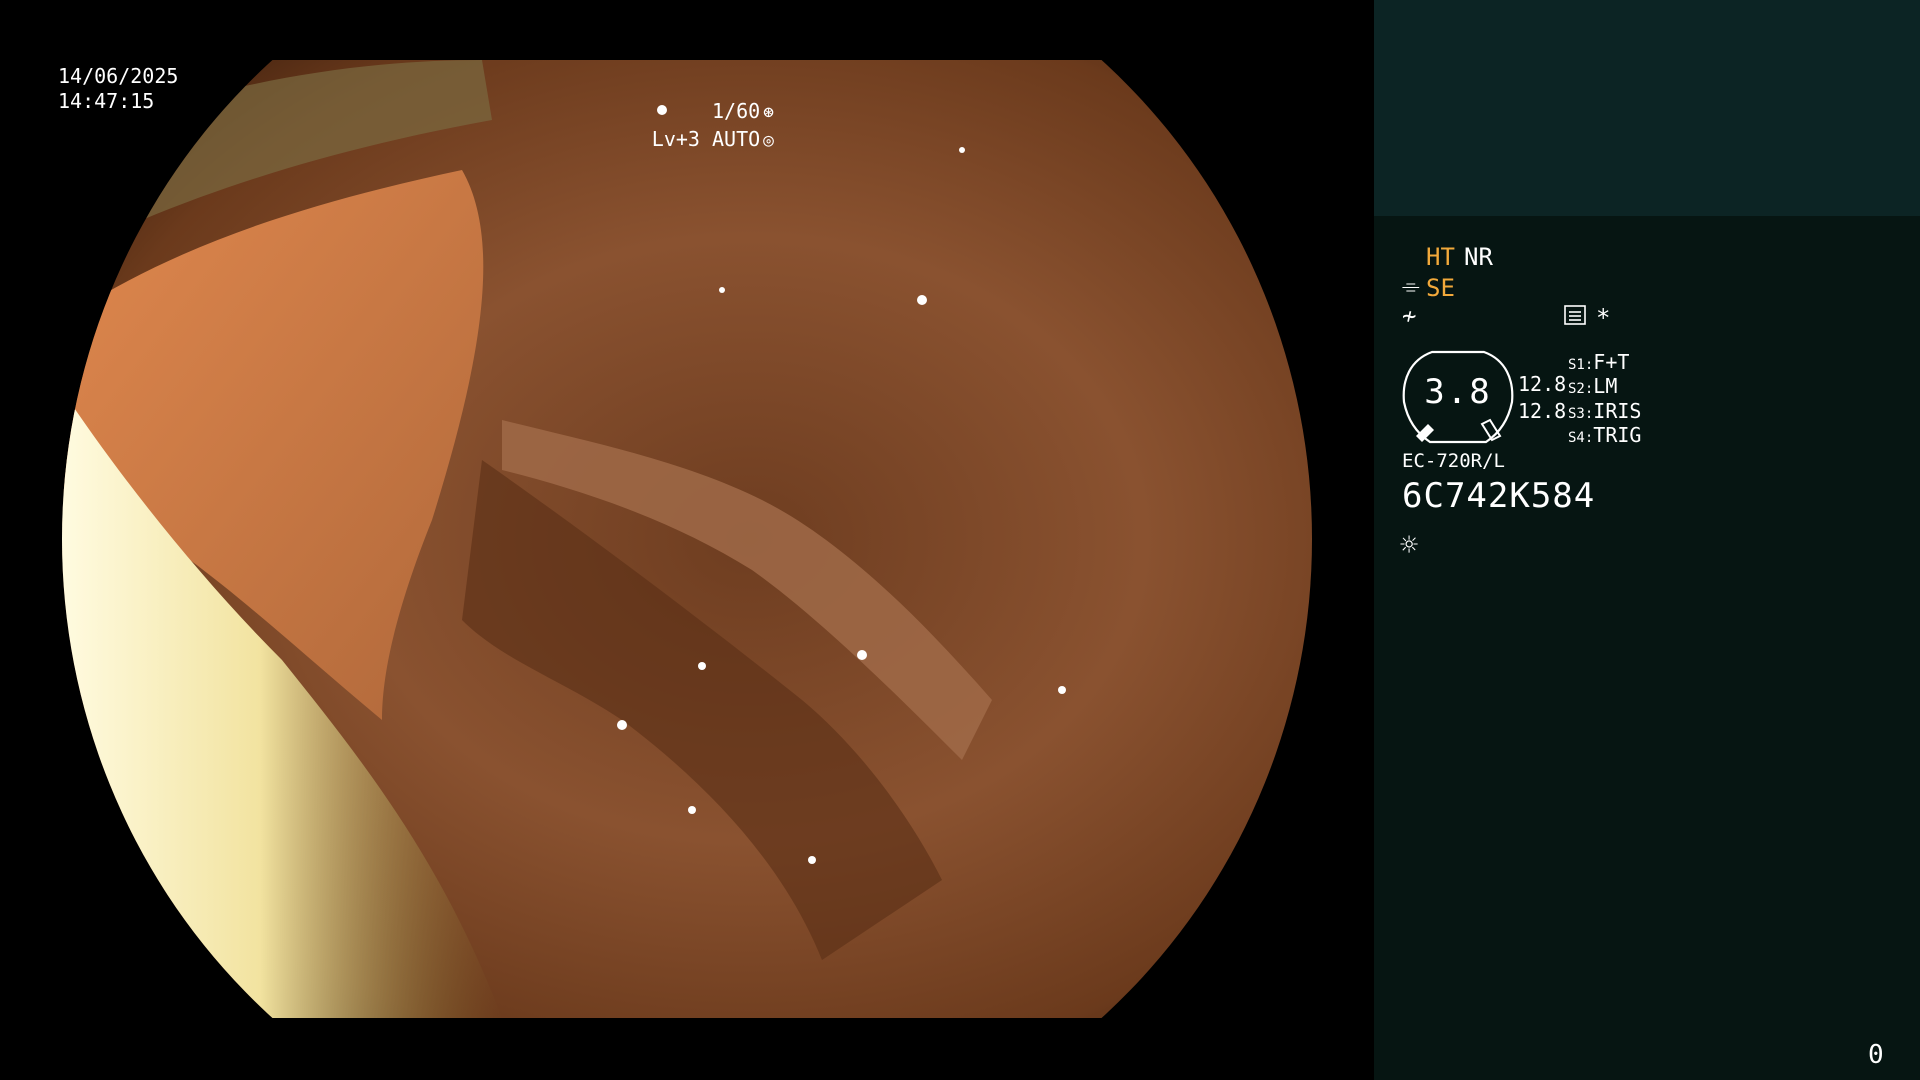 Image resolution: width=1920 pixels, height=1080 pixels. I want to click on menu-icon-graphic, so click(1575, 315).